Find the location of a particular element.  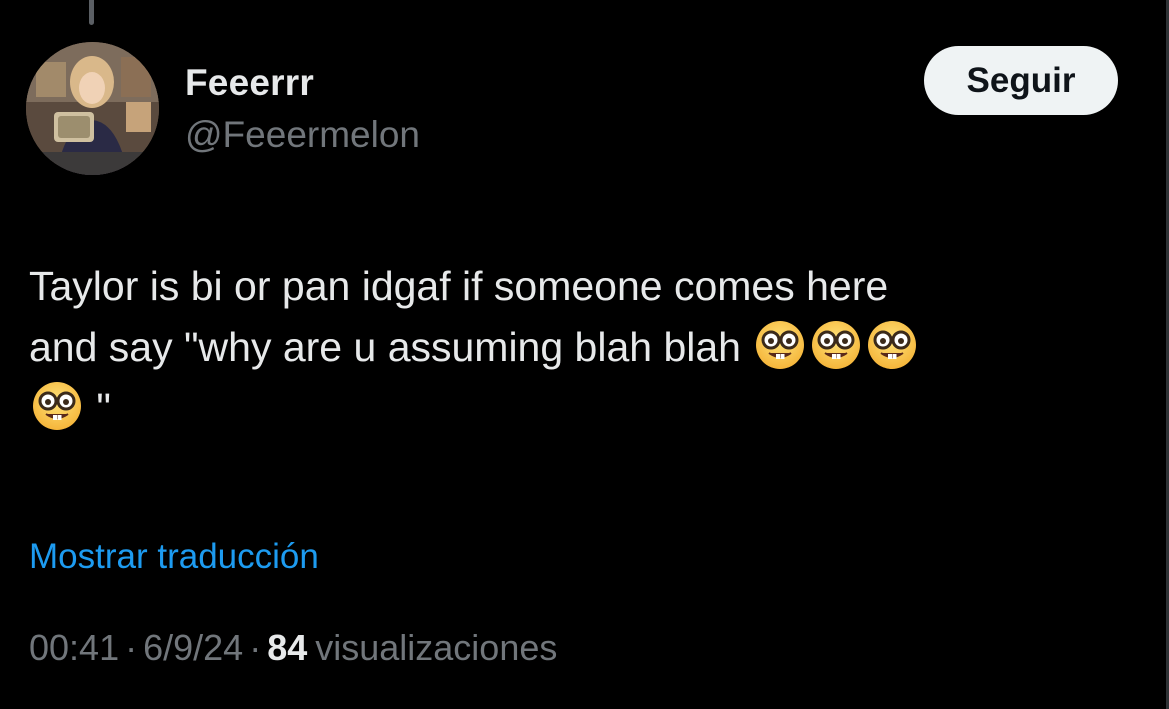

thread-connector-line is located at coordinates (91, 12).